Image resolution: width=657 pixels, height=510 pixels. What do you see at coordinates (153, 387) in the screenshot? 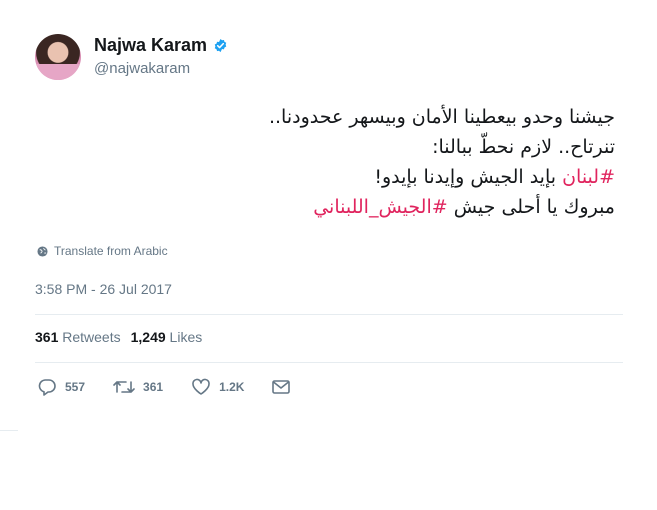
I see `retweet-count: 361` at bounding box center [153, 387].